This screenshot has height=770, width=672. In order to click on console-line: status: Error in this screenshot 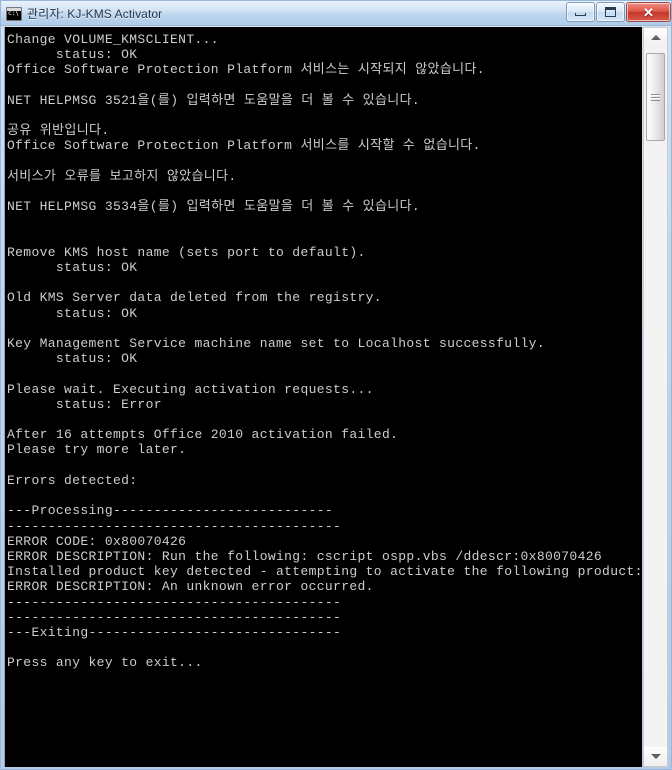, I will do `click(84, 404)`.